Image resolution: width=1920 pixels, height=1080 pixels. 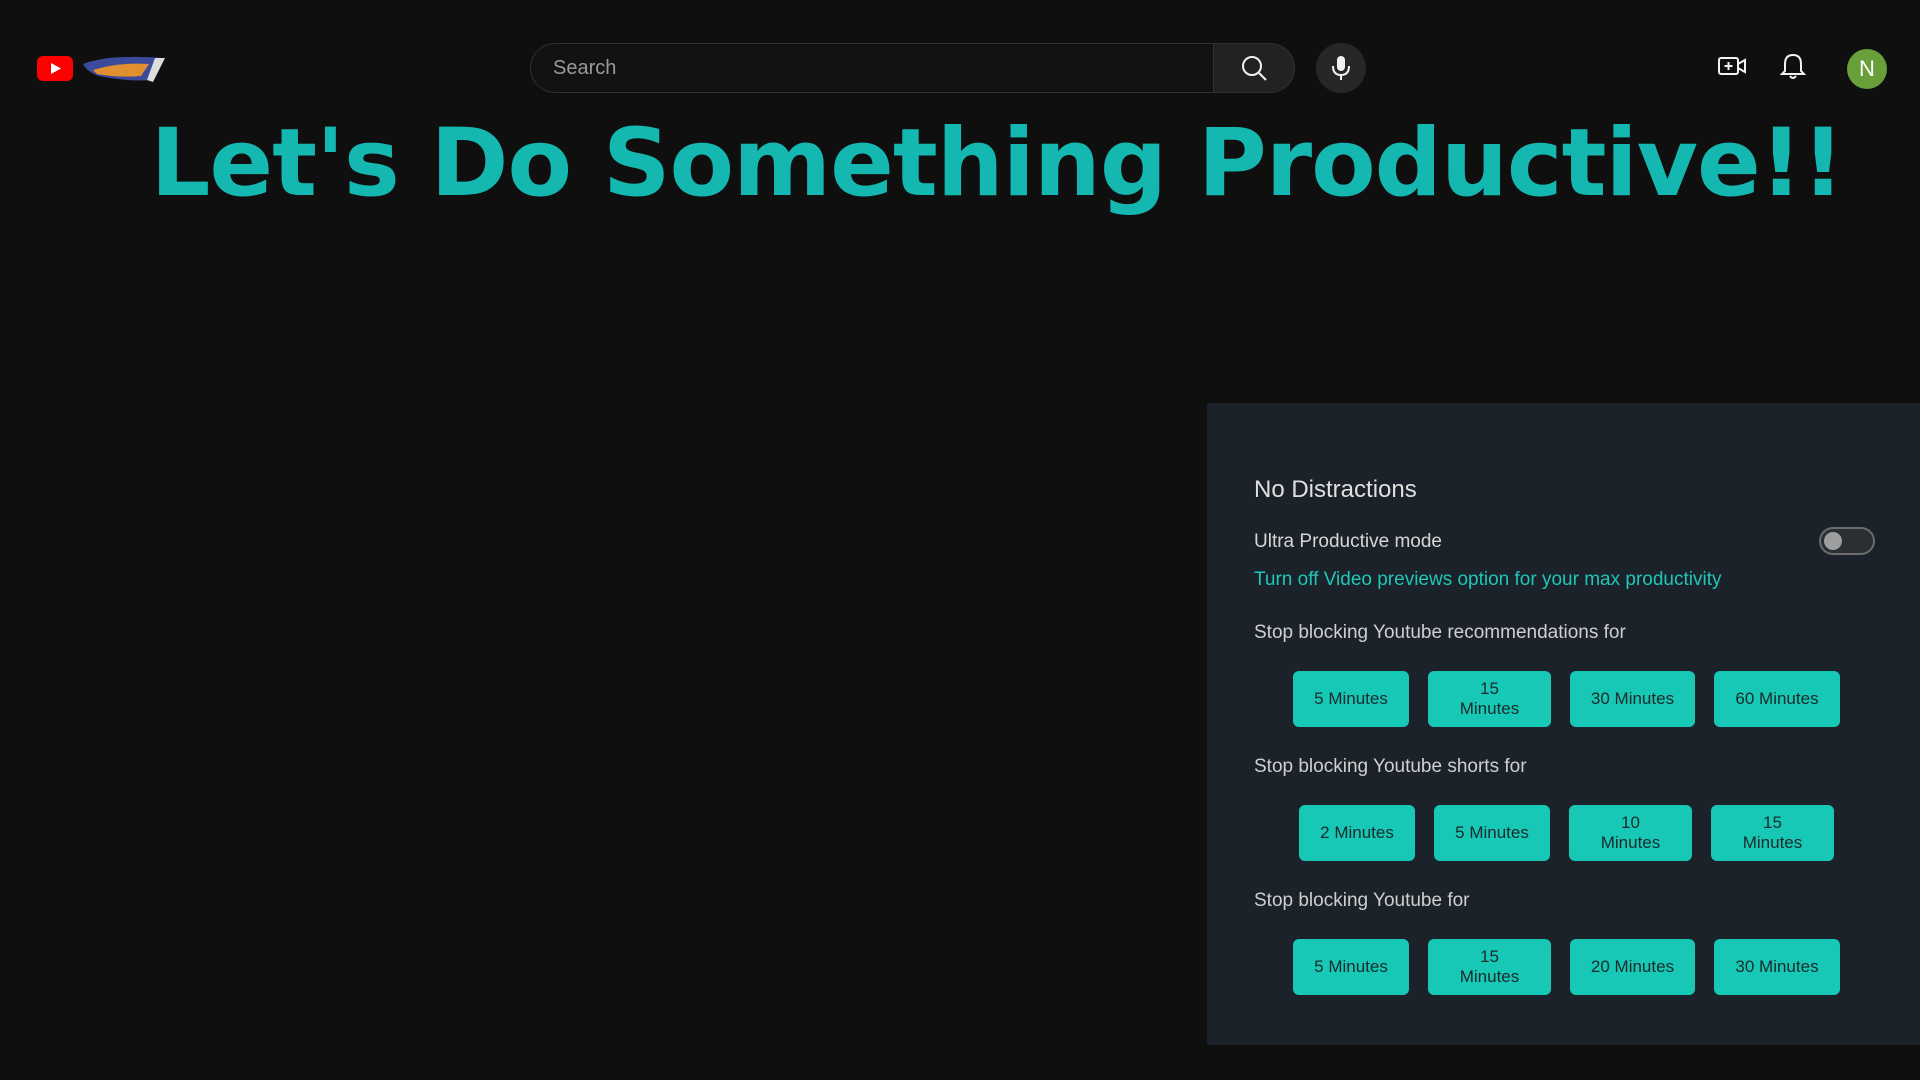 I want to click on create-video-icon, so click(x=1732, y=66).